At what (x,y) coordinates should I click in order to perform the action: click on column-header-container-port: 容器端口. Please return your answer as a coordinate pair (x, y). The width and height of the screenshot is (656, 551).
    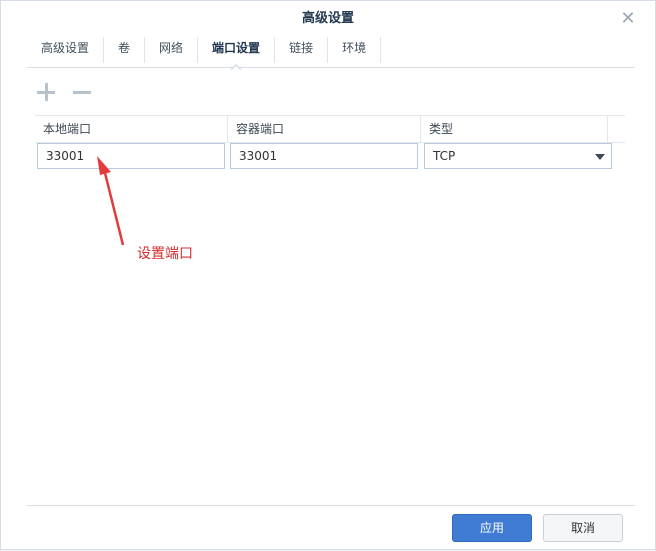
    Looking at the image, I should click on (324, 129).